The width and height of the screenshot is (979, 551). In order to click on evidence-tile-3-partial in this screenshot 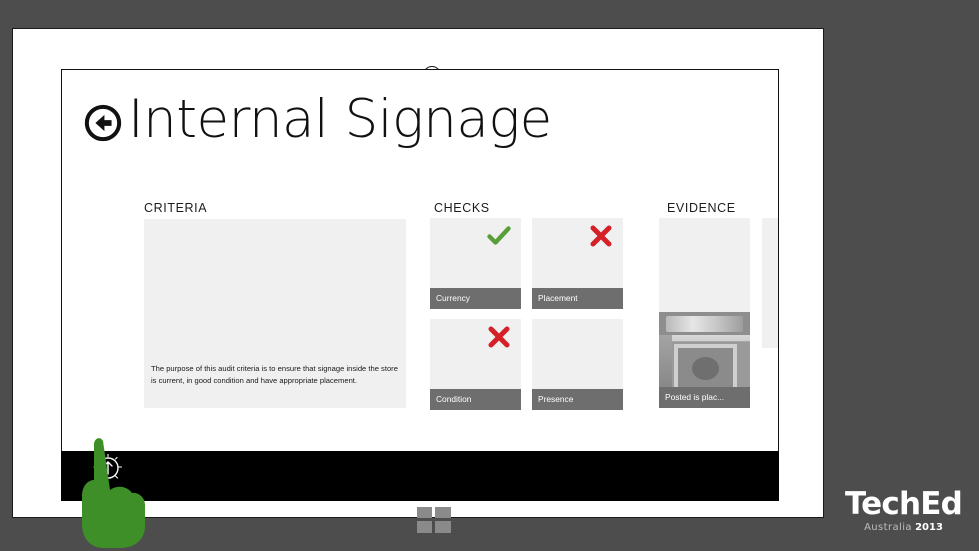, I will do `click(770, 283)`.